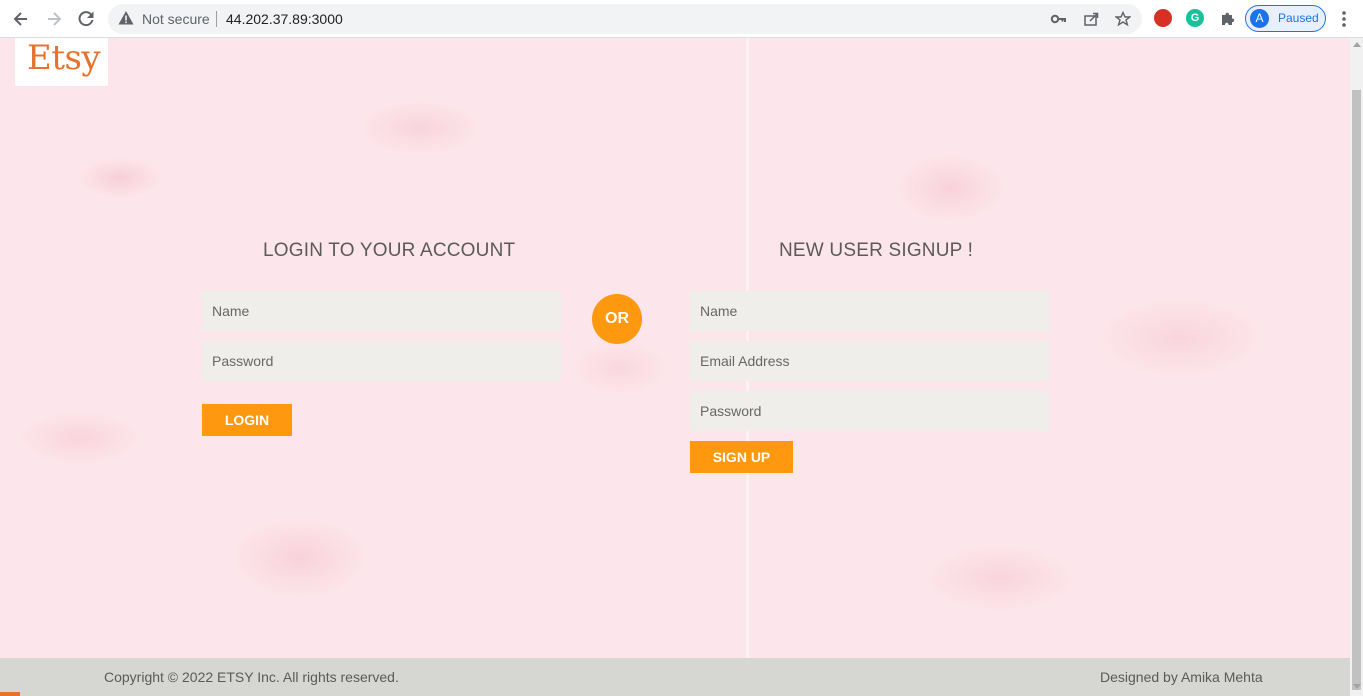 The image size is (1363, 696). Describe the element at coordinates (381, 311) in the screenshot. I see `login-name-input: Name` at that location.